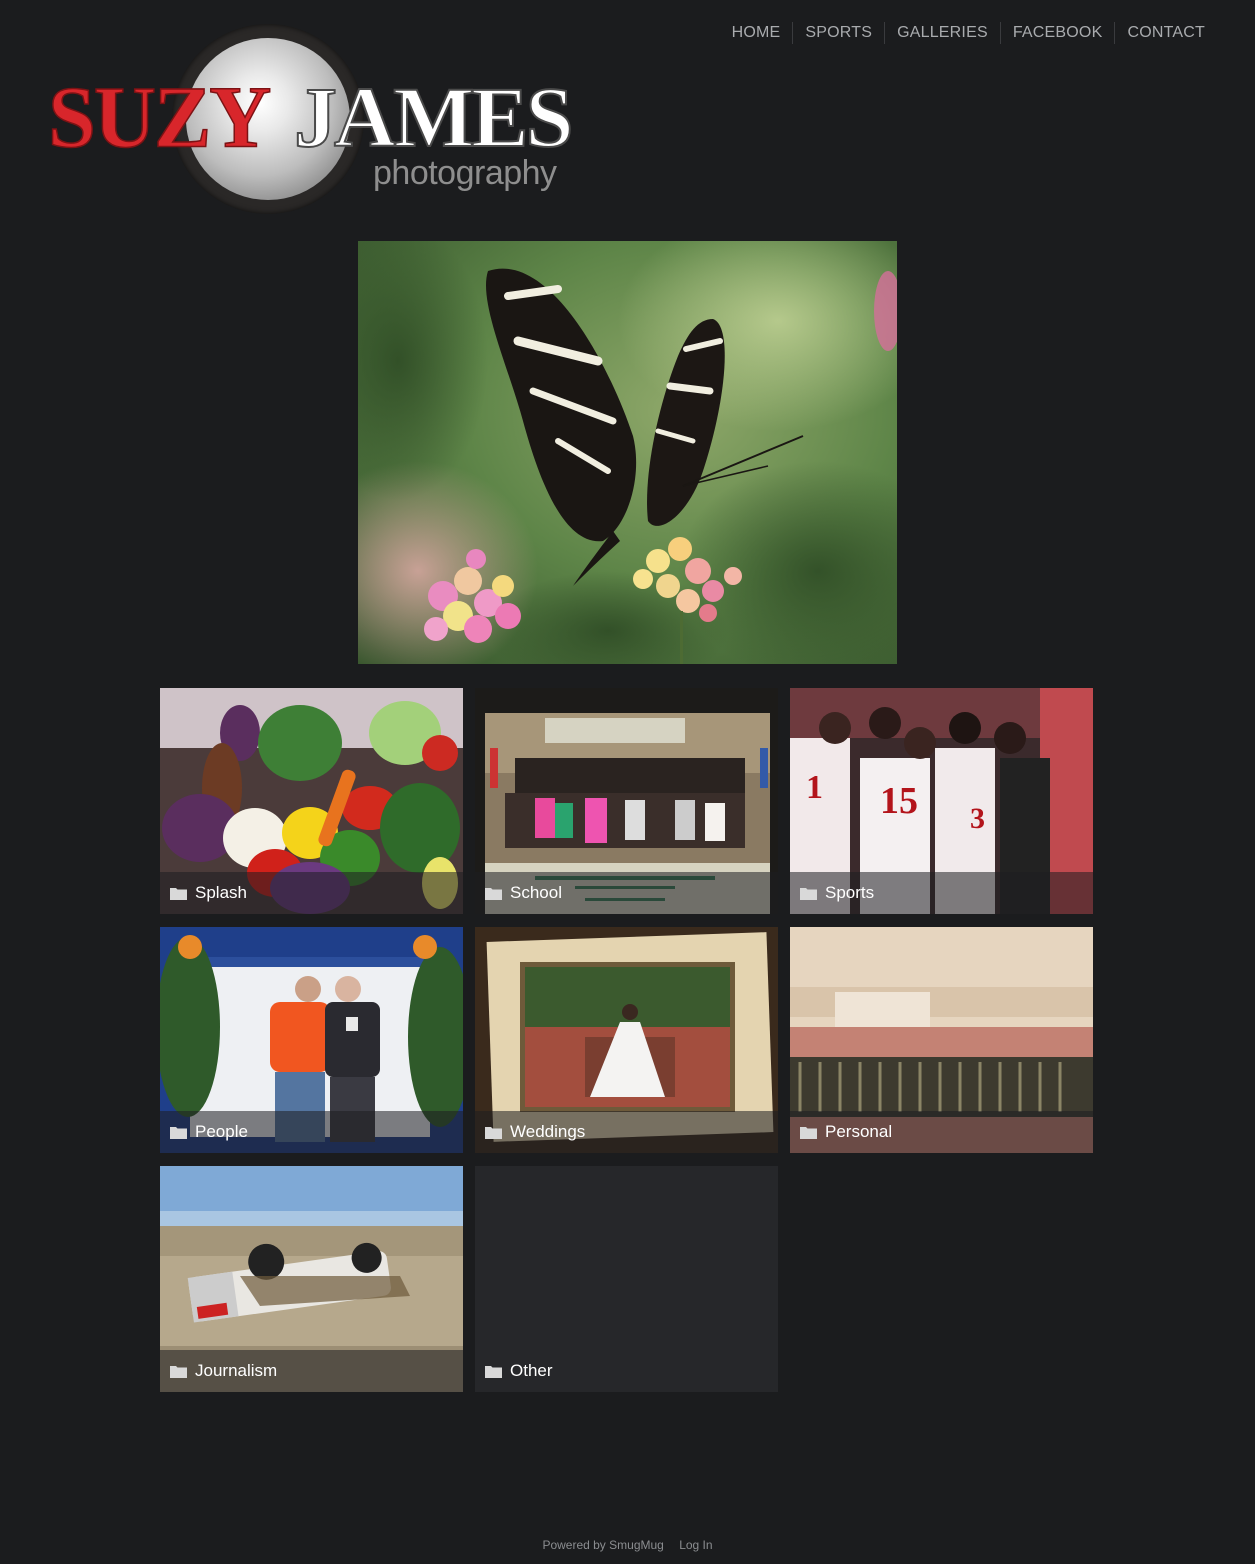 This screenshot has width=1255, height=1564. What do you see at coordinates (859, 1131) in the screenshot?
I see `tile-label-personal: Personal` at bounding box center [859, 1131].